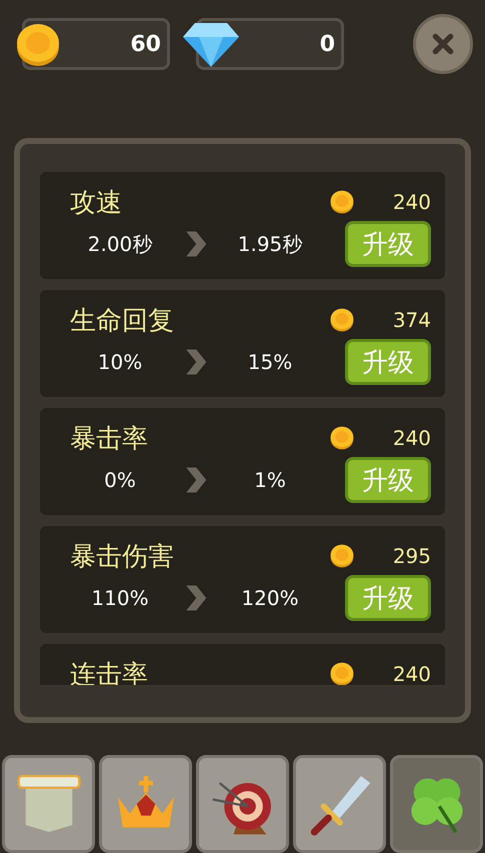 Image resolution: width=485 pixels, height=853 pixels. What do you see at coordinates (443, 44) in the screenshot?
I see `close-icon` at bounding box center [443, 44].